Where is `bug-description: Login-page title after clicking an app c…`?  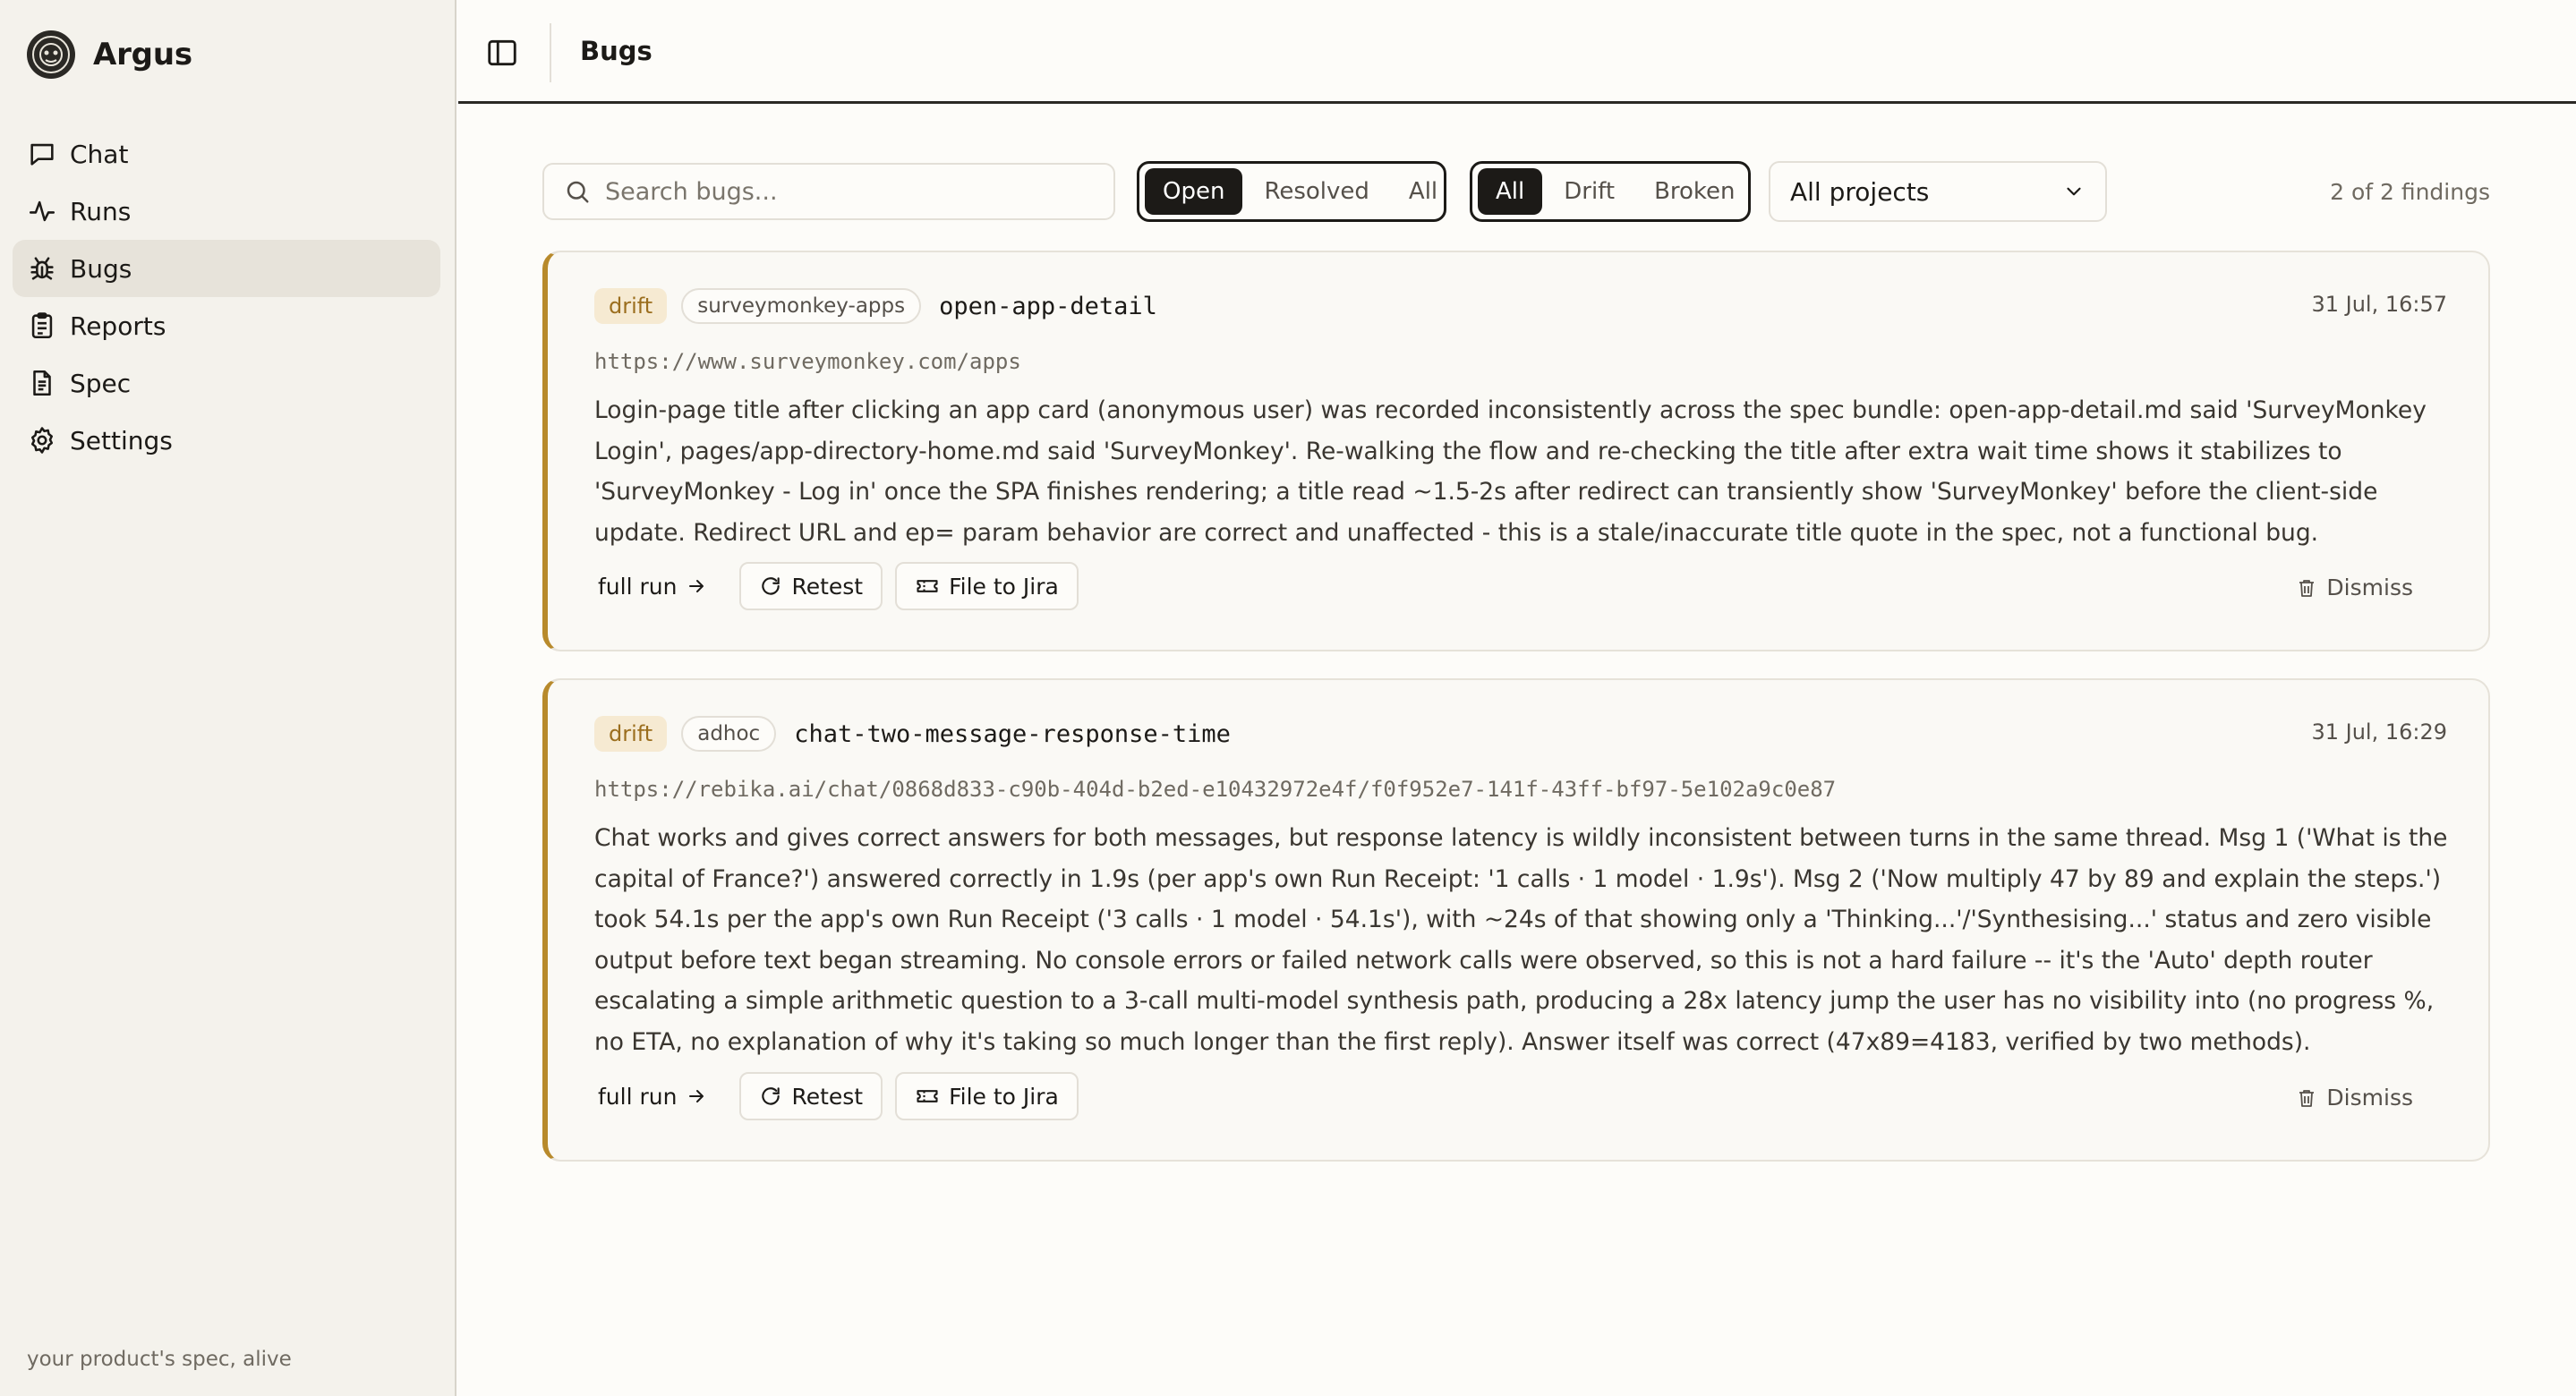 bug-description: Login-page title after clicking an app c… is located at coordinates (1510, 472).